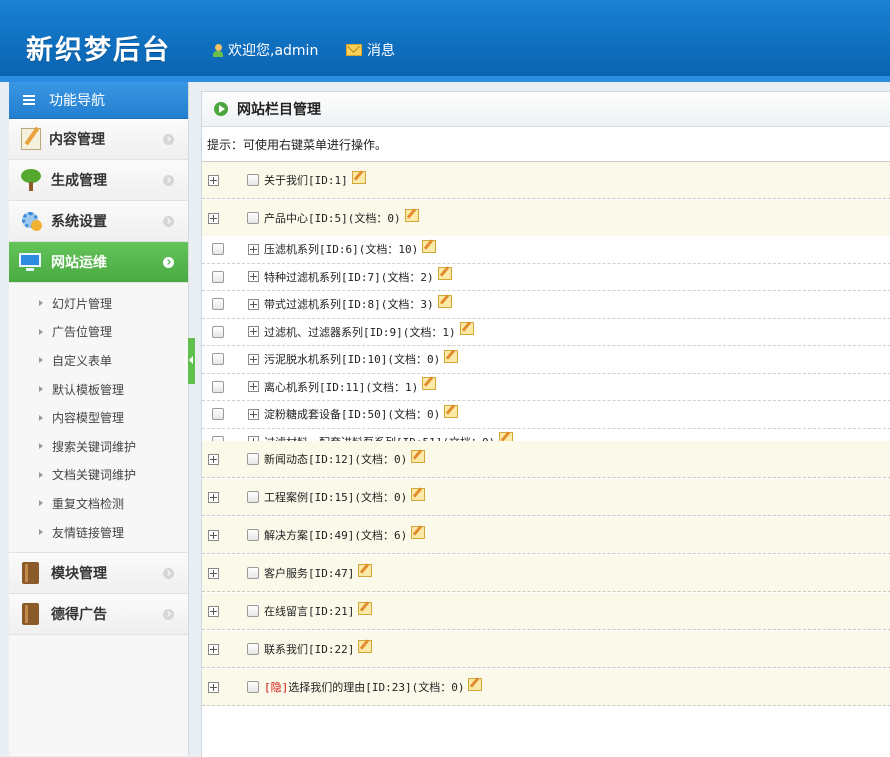 Image resolution: width=890 pixels, height=757 pixels. Describe the element at coordinates (98, 475) in the screenshot. I see `submenu-item: 文档关键词维护` at that location.